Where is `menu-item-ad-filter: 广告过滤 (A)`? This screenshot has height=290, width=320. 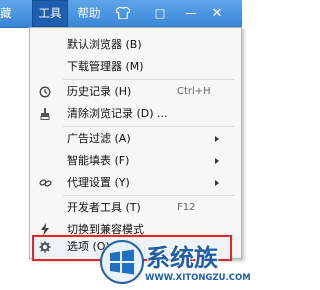
menu-item-ad-filter: 广告过滤 (A) is located at coordinates (135, 139).